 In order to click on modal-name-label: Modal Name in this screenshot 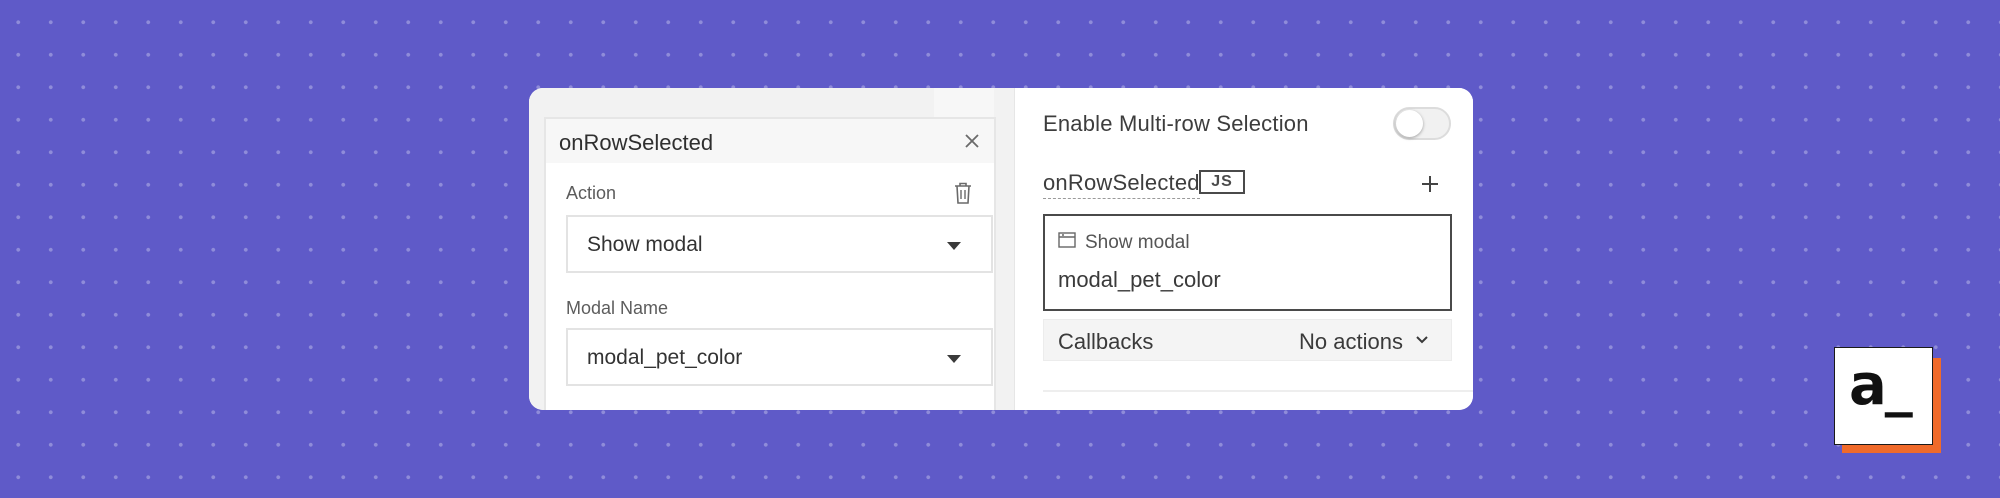, I will do `click(617, 308)`.